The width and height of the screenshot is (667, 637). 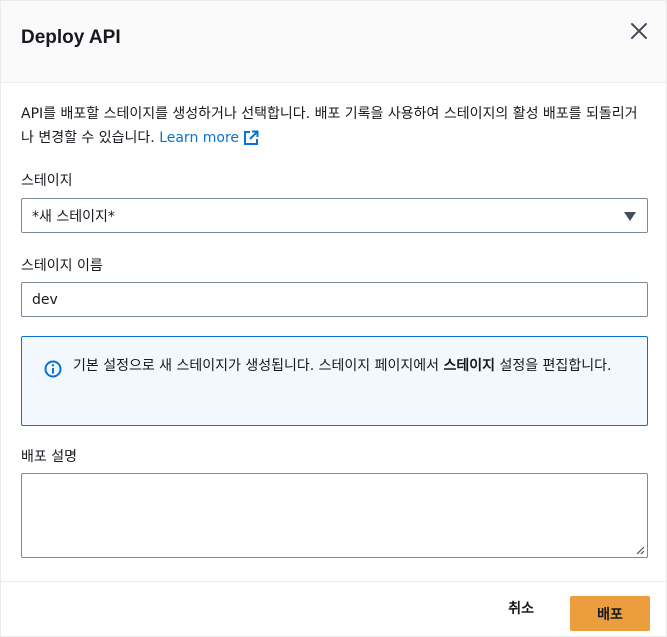 I want to click on deployment-description-label: 배포 설명, so click(x=49, y=457).